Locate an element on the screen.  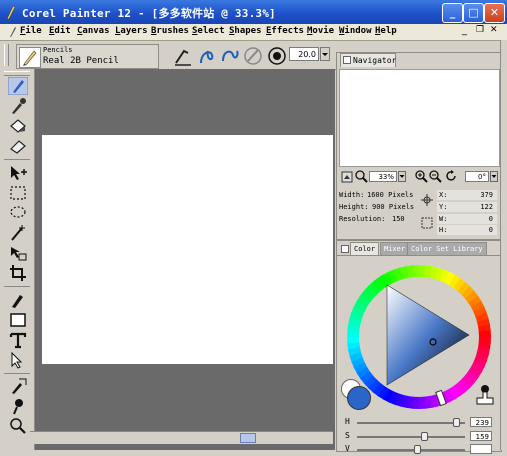
menu-layers: Layers is located at coordinates (131, 31).